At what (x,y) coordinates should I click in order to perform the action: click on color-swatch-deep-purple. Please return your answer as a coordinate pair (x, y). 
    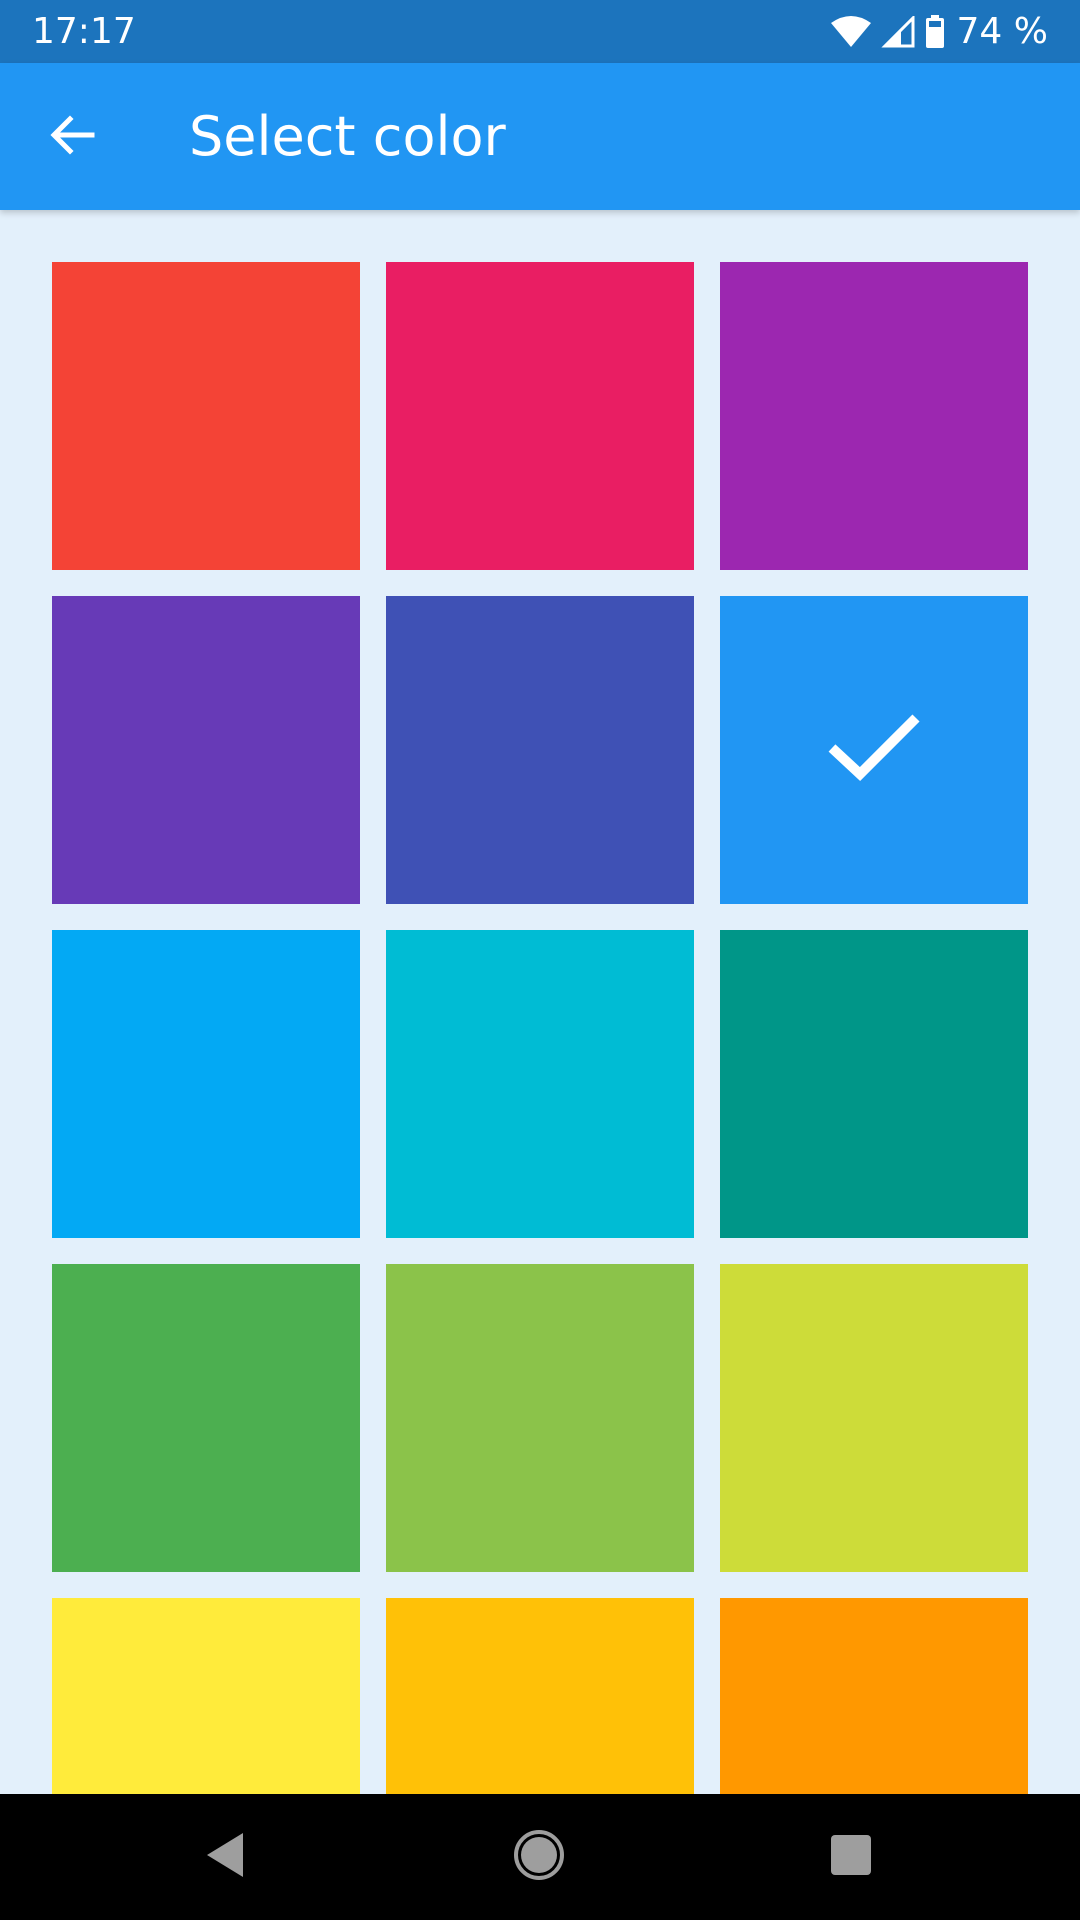
    Looking at the image, I should click on (206, 750).